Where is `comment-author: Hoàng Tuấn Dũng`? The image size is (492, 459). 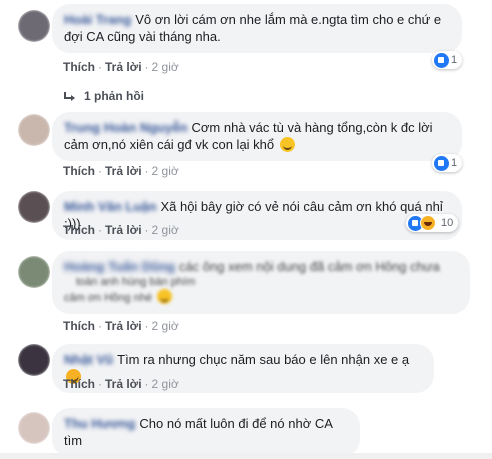 comment-author: Hoàng Tuấn Dũng is located at coordinates (119, 266).